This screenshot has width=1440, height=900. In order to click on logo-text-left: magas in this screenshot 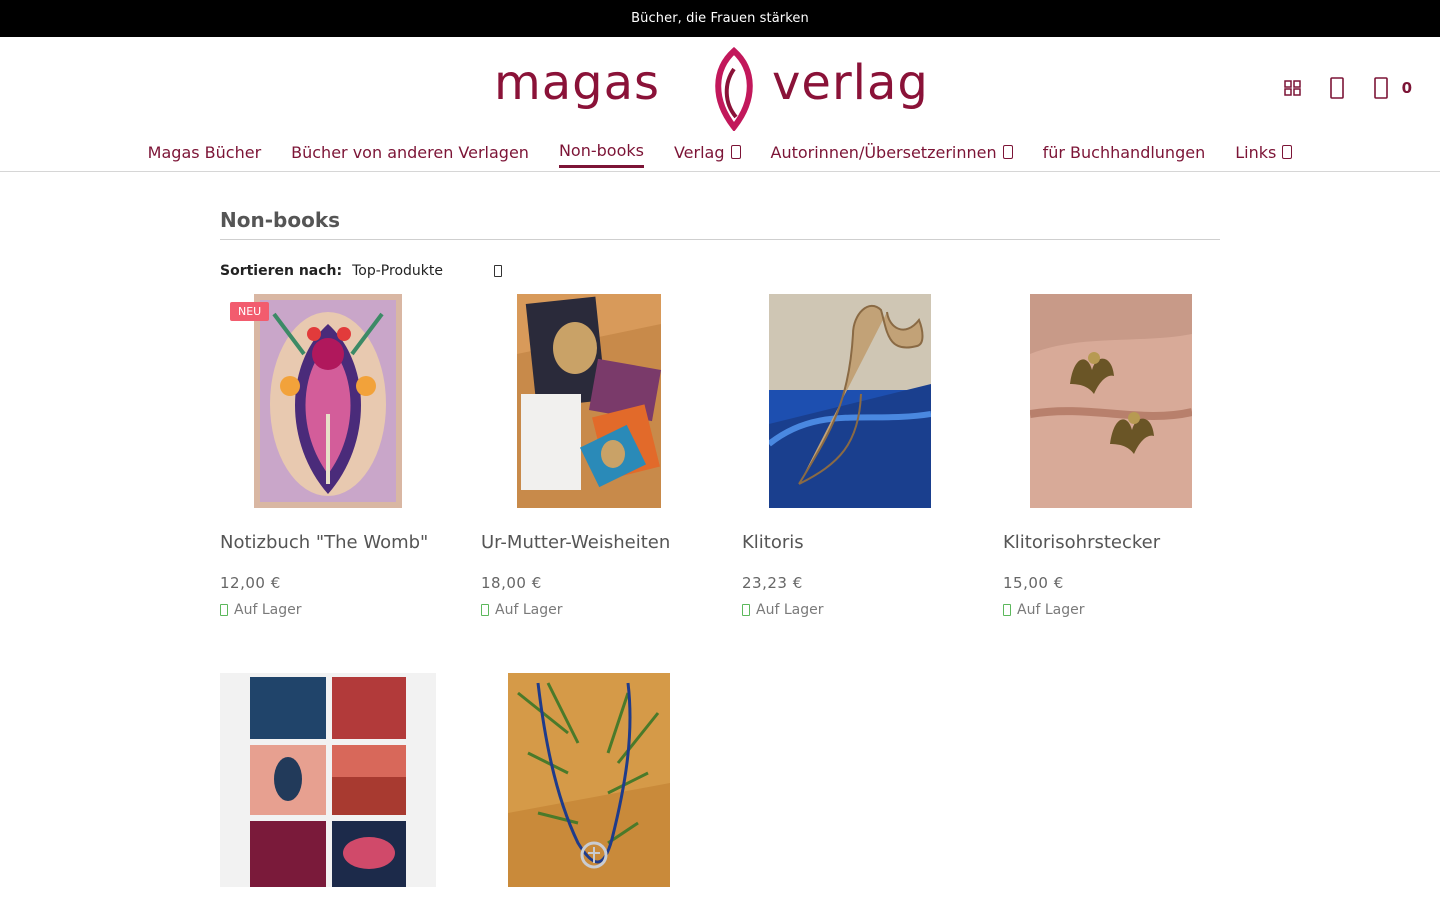, I will do `click(577, 83)`.